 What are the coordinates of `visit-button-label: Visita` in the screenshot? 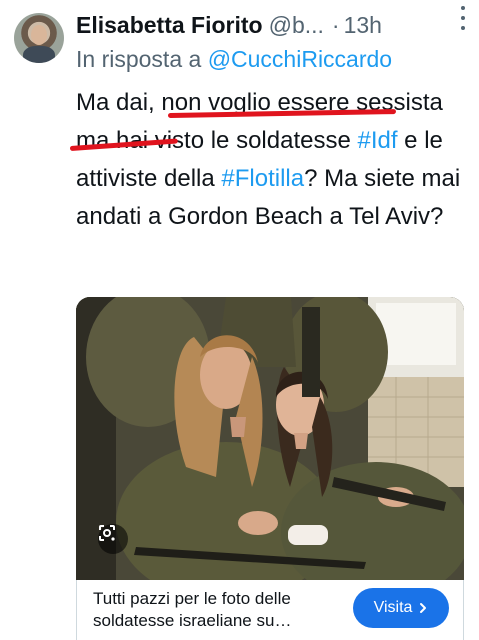 It's located at (393, 607).